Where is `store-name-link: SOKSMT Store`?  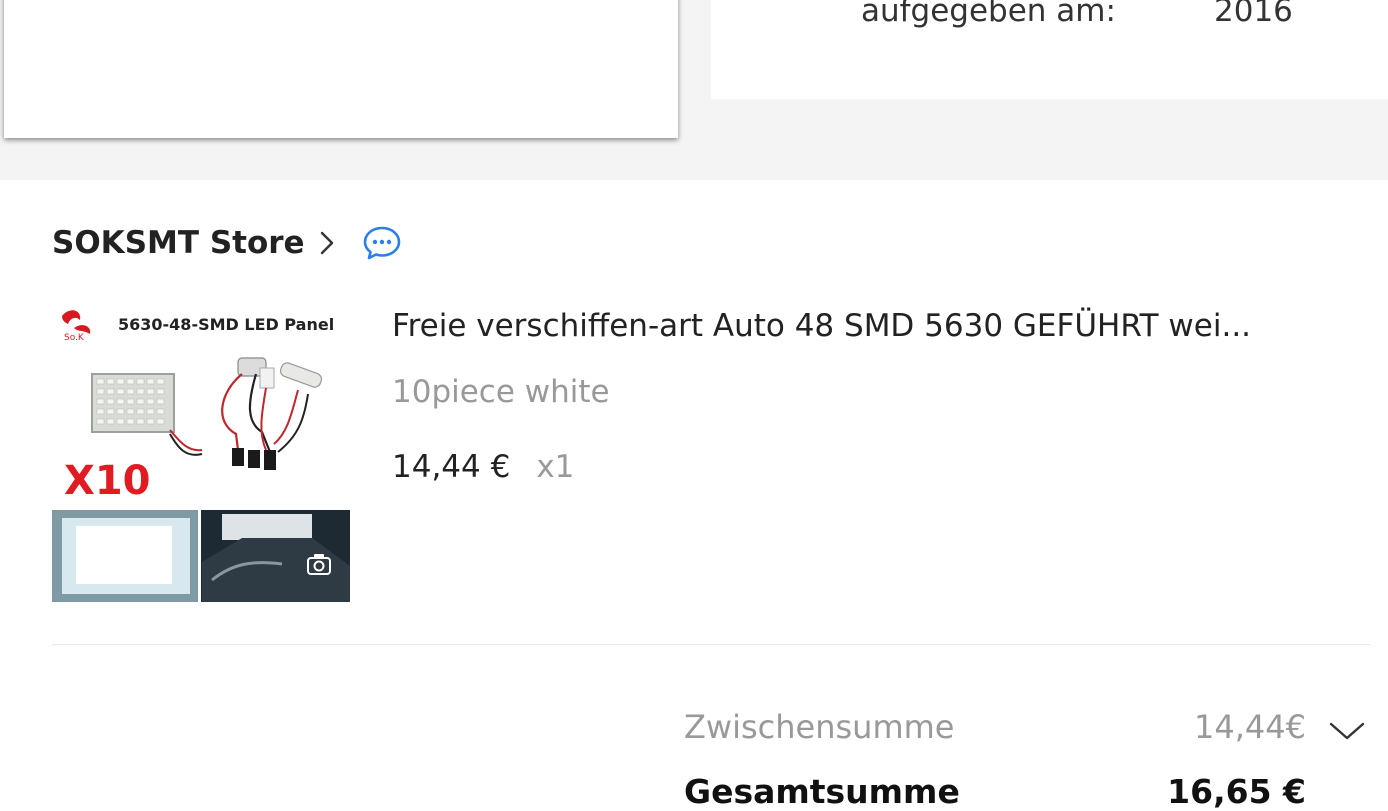 store-name-link: SOKSMT Store is located at coordinates (178, 243).